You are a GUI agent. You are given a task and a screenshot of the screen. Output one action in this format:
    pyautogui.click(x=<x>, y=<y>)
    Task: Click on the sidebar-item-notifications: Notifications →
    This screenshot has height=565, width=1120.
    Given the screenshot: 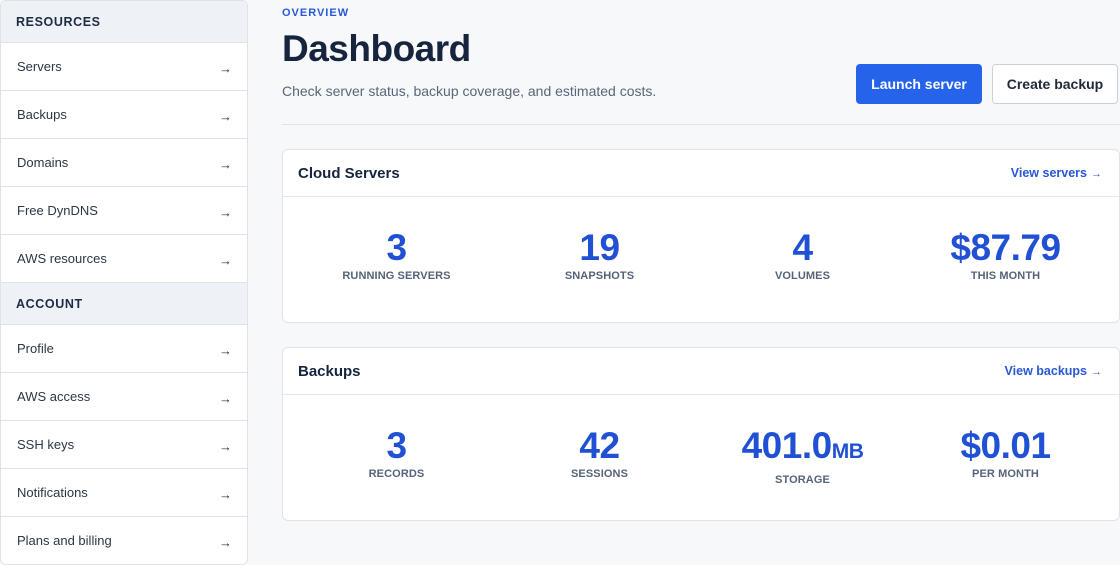 What is the action you would take?
    pyautogui.click(x=124, y=493)
    